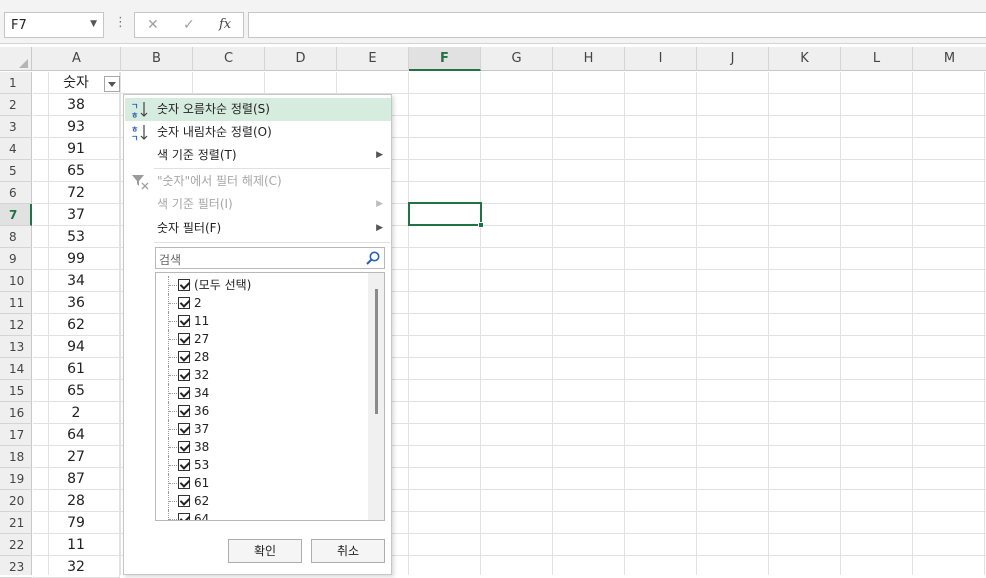  I want to click on active-cell-selection, so click(446, 215).